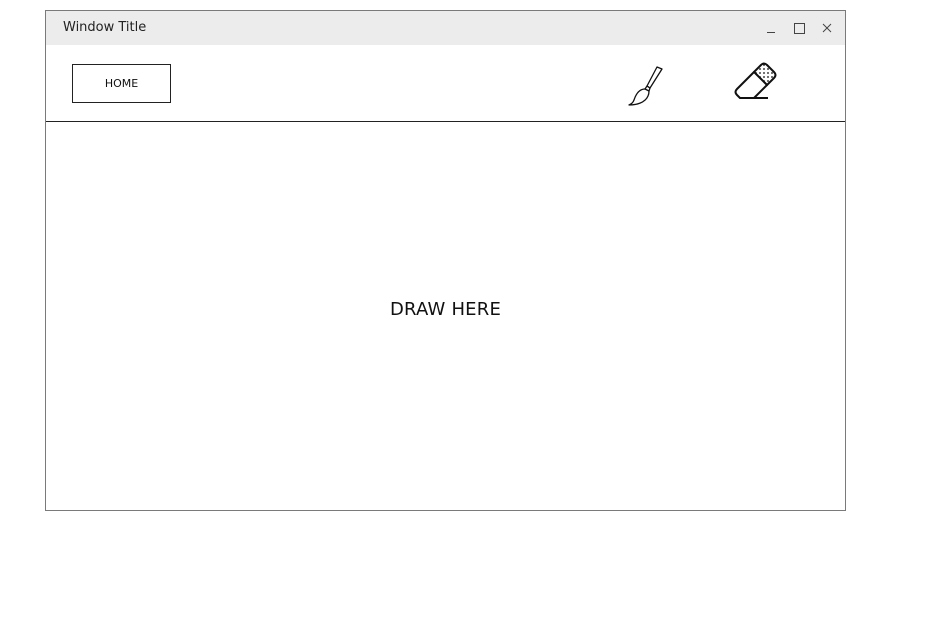 The height and width of the screenshot is (620, 930). I want to click on window-title: Window Title, so click(105, 27).